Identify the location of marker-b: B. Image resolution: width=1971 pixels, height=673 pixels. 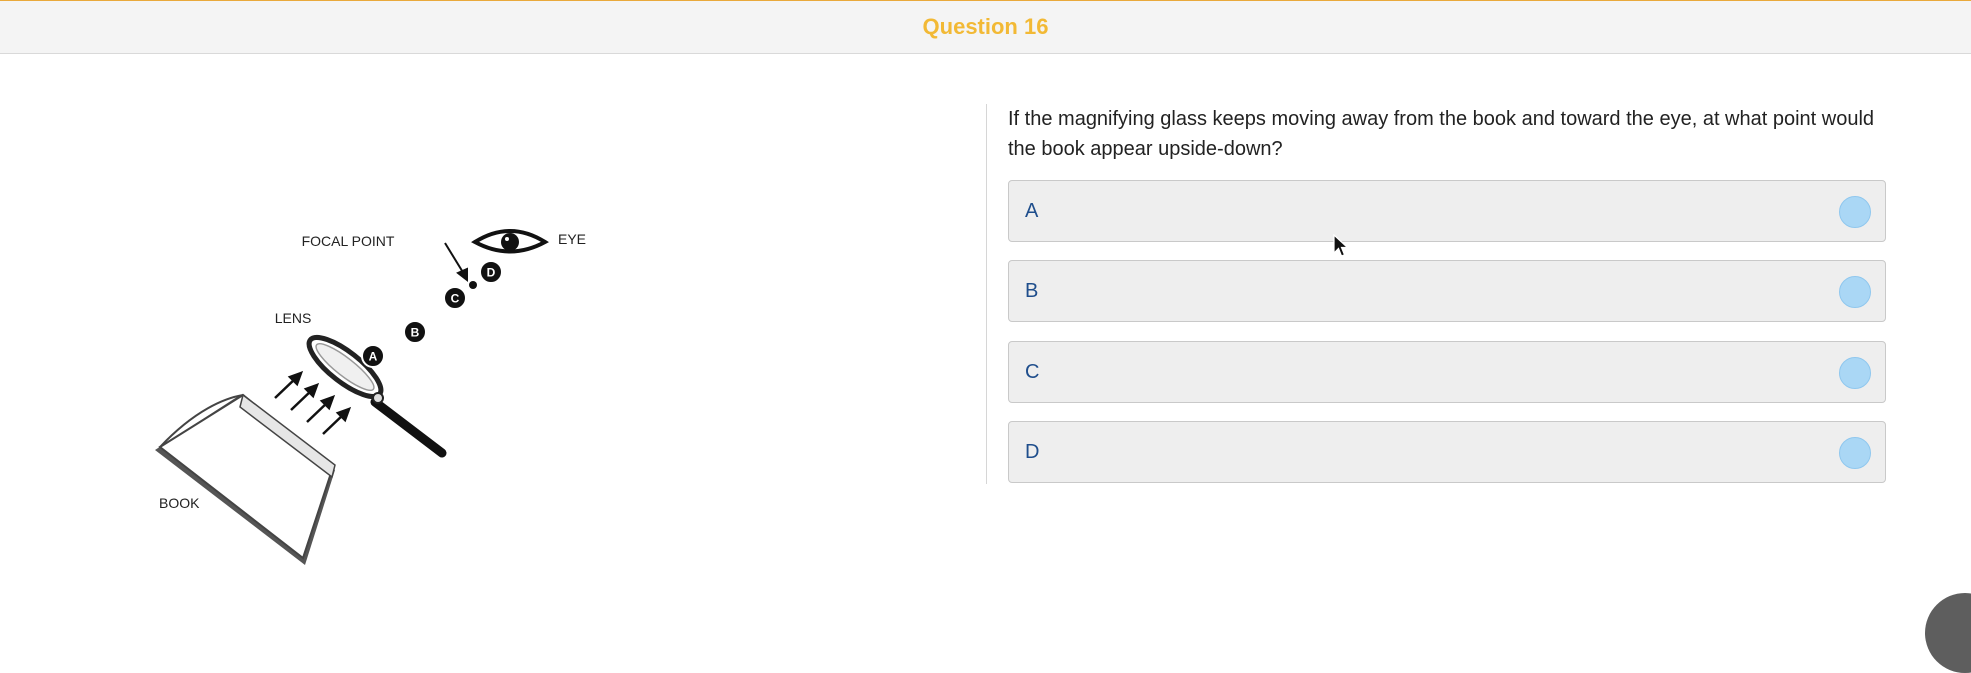
(415, 332).